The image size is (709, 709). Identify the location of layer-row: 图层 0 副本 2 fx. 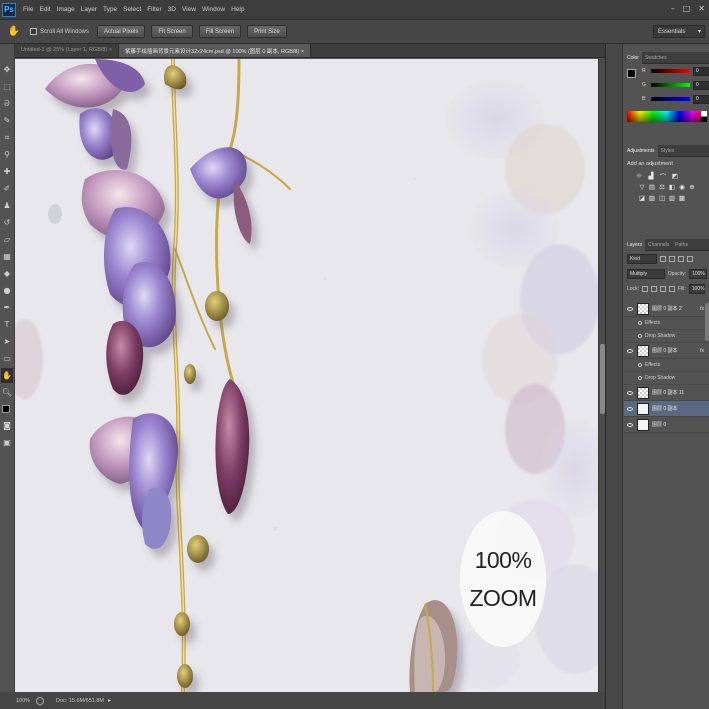
(666, 309).